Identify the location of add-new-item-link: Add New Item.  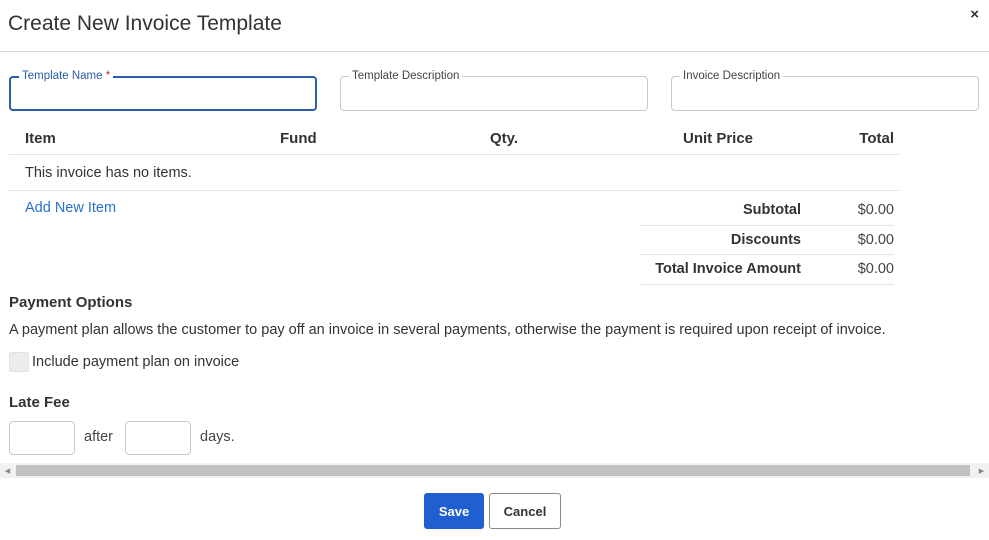
(70, 208).